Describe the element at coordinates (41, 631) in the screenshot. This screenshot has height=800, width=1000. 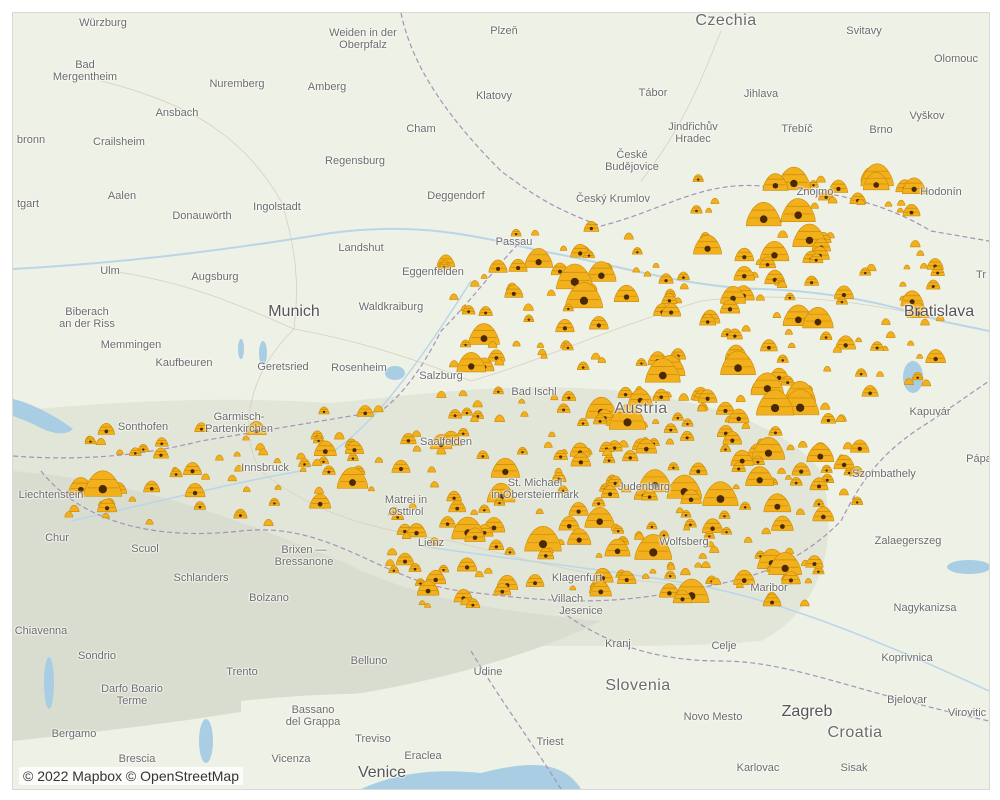
I see `place-label: Chiavenna` at that location.